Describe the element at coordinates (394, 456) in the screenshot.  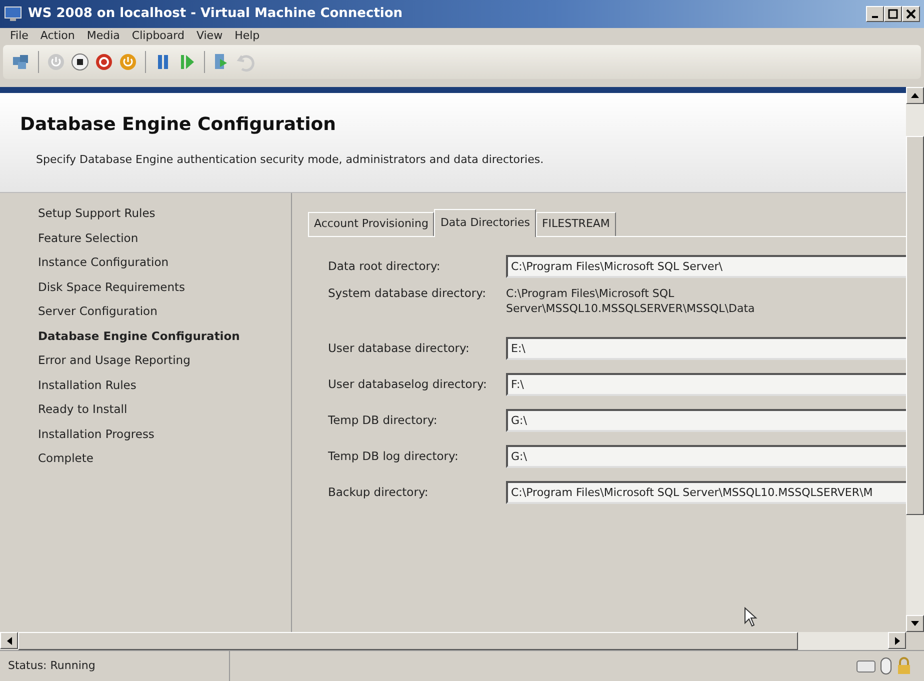
I see `field-label: Temp DB log directory:` at that location.